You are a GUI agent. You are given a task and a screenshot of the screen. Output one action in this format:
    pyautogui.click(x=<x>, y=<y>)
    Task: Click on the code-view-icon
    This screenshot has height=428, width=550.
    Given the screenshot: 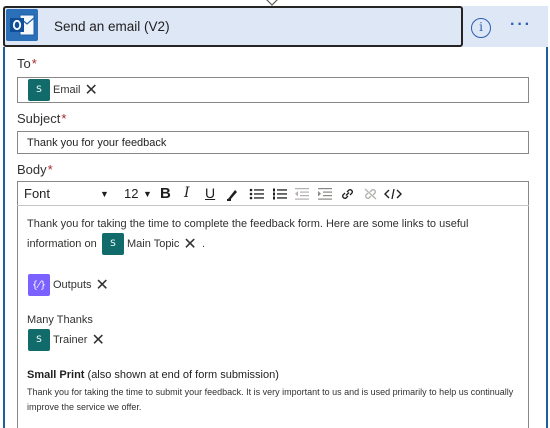 What is the action you would take?
    pyautogui.click(x=393, y=194)
    